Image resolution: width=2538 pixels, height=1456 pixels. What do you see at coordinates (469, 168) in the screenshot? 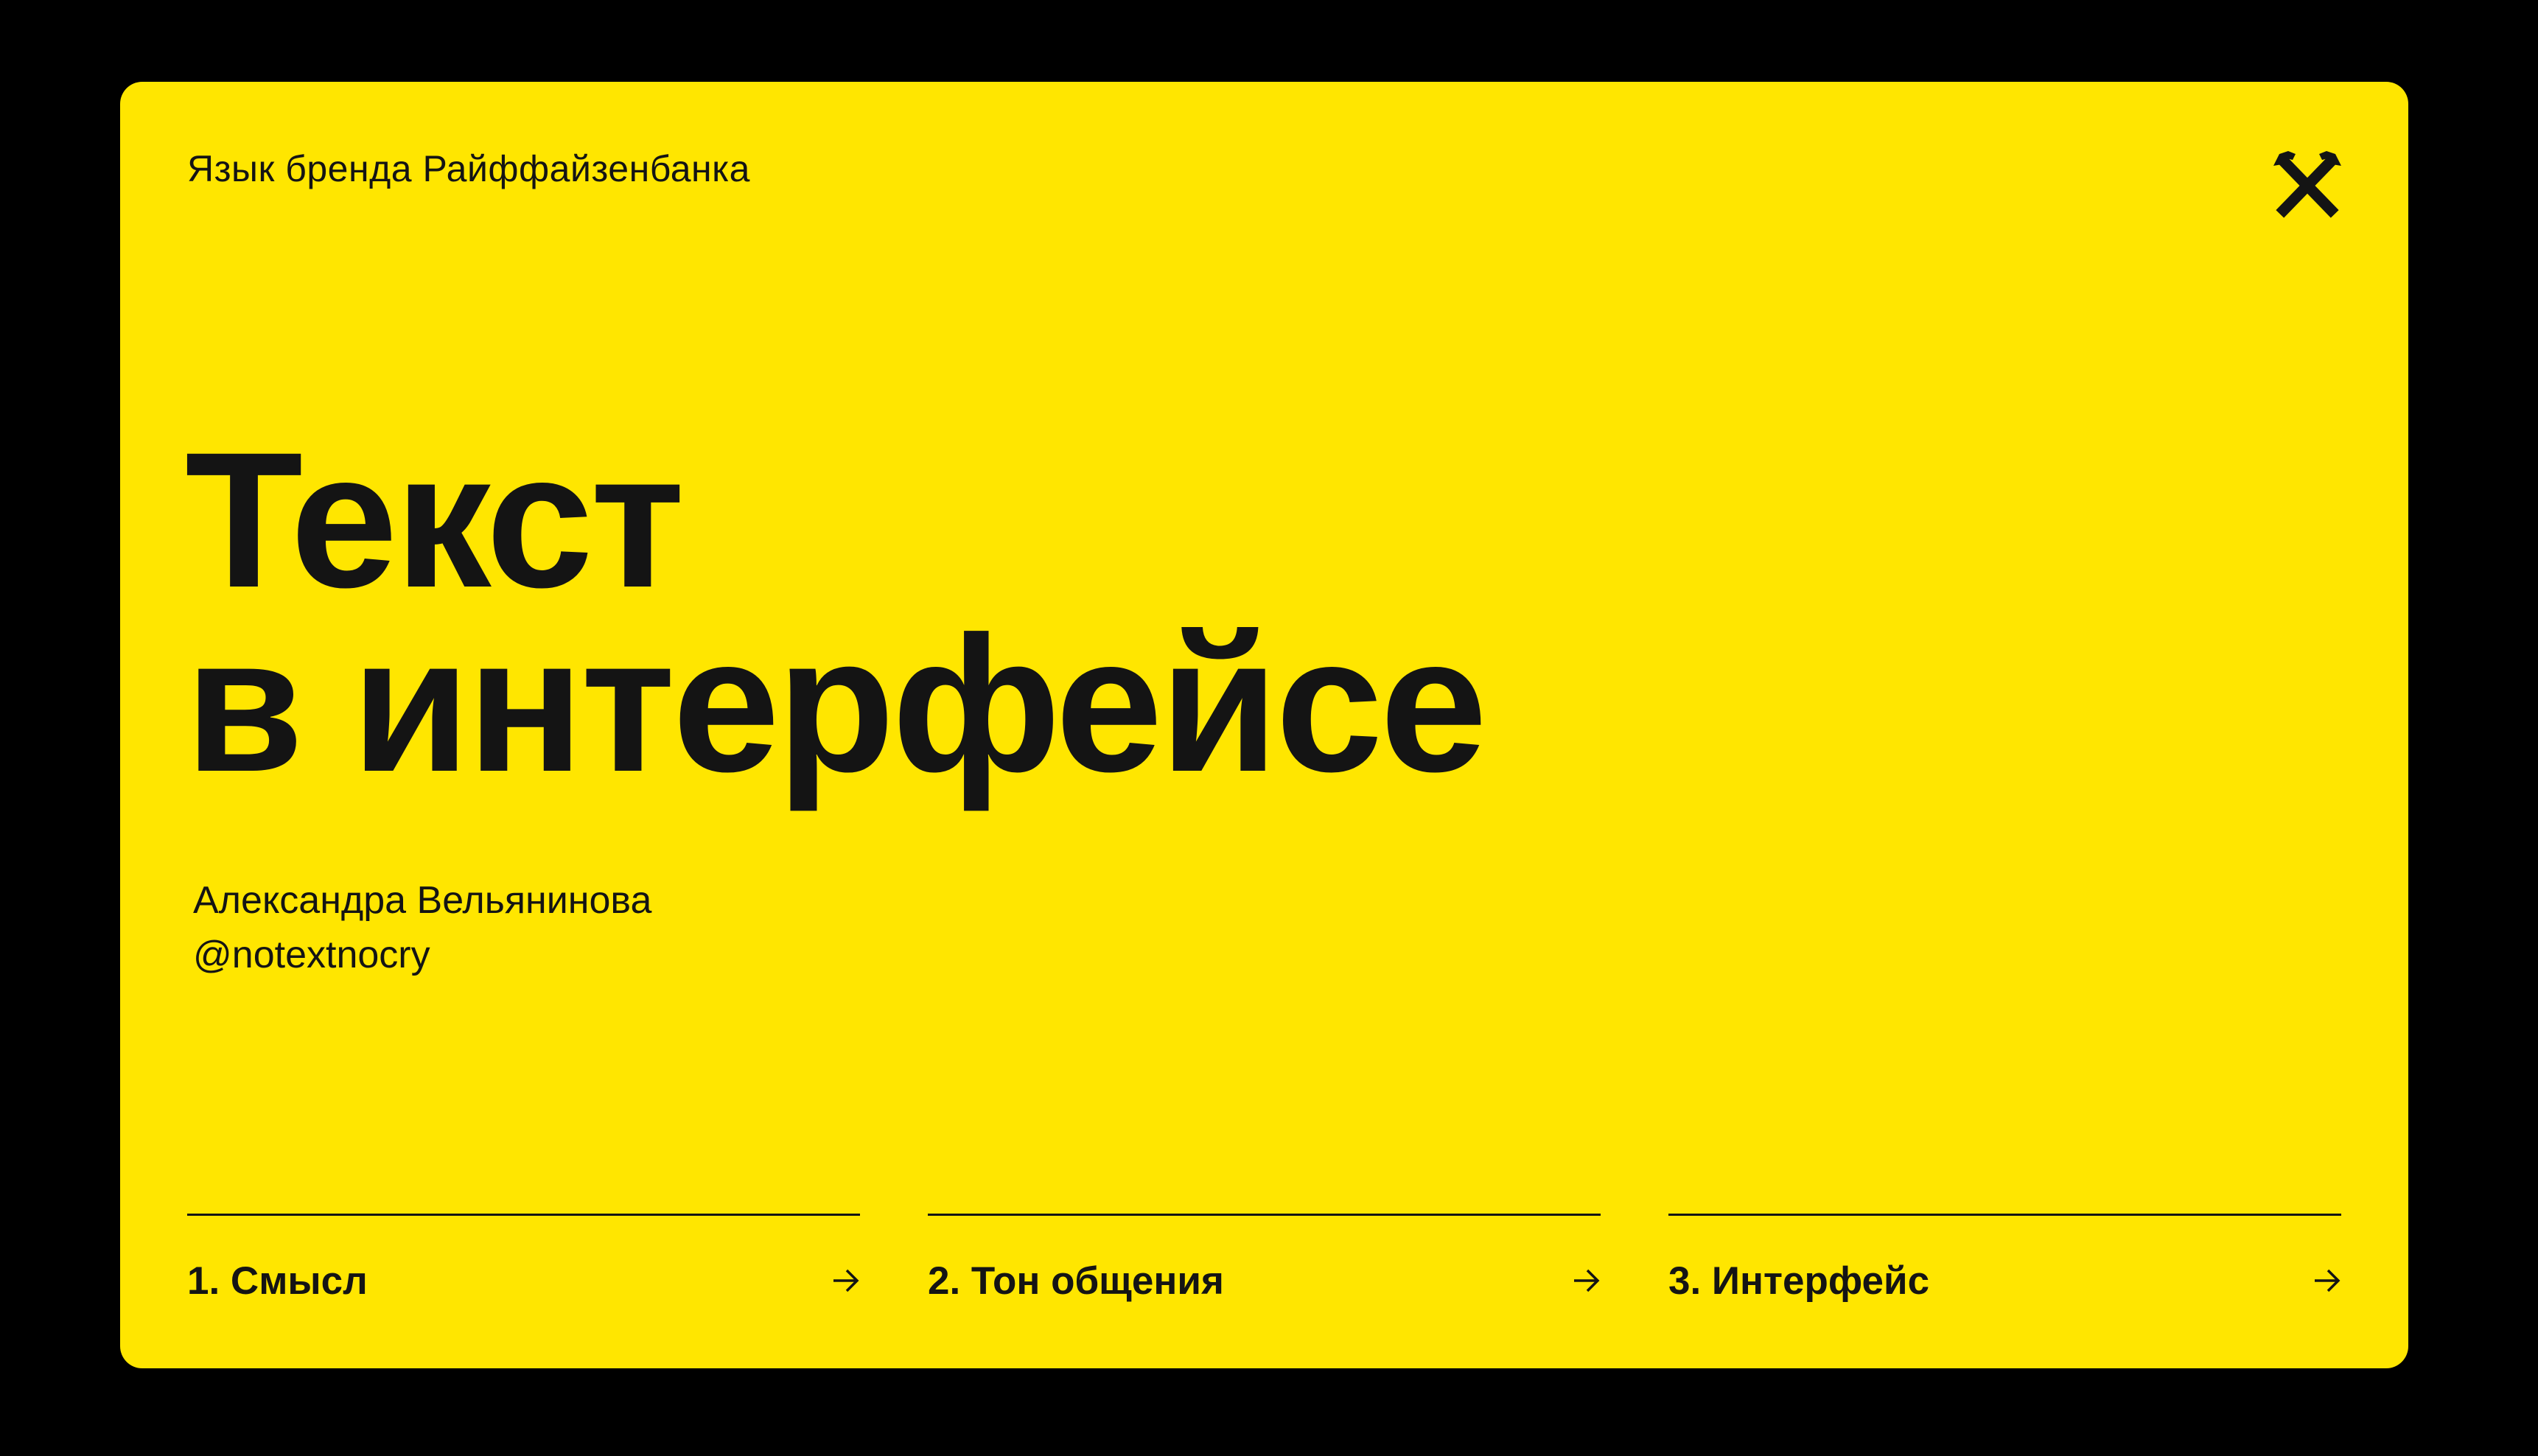
I see `brand-line: Язык бренда Райффайзенбанка` at bounding box center [469, 168].